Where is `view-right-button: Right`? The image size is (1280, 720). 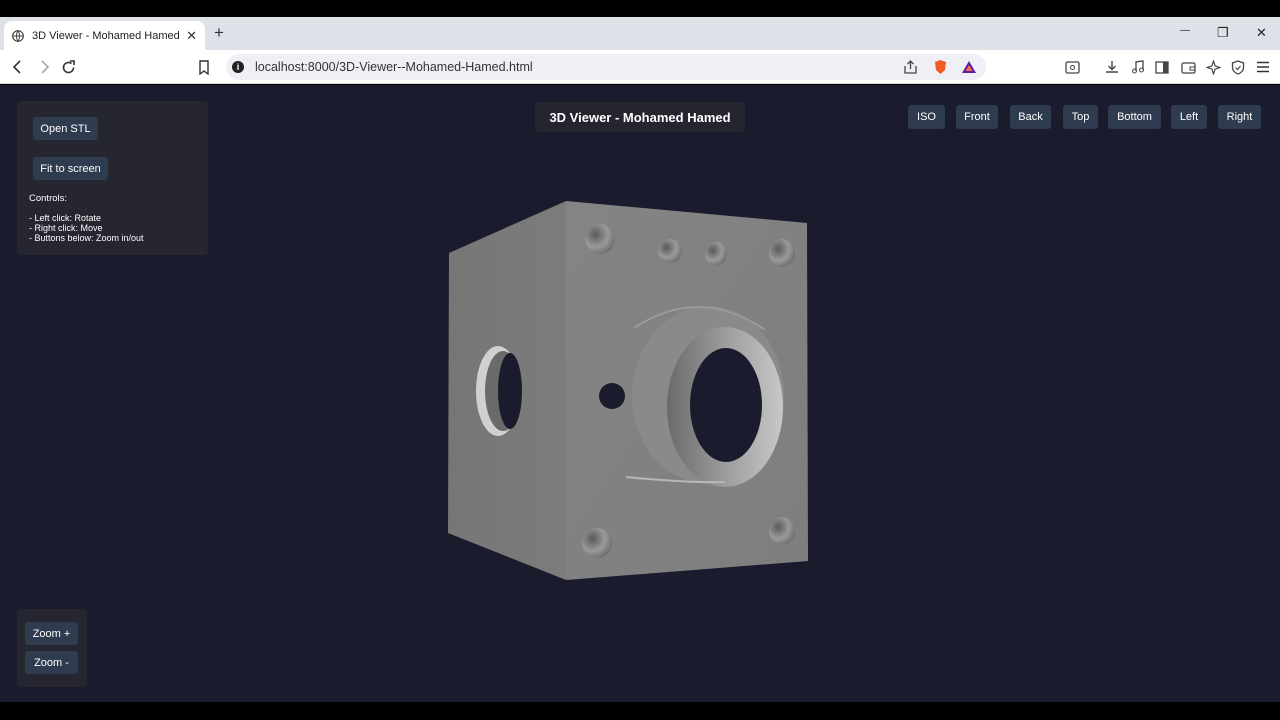
view-right-button: Right is located at coordinates (1239, 117).